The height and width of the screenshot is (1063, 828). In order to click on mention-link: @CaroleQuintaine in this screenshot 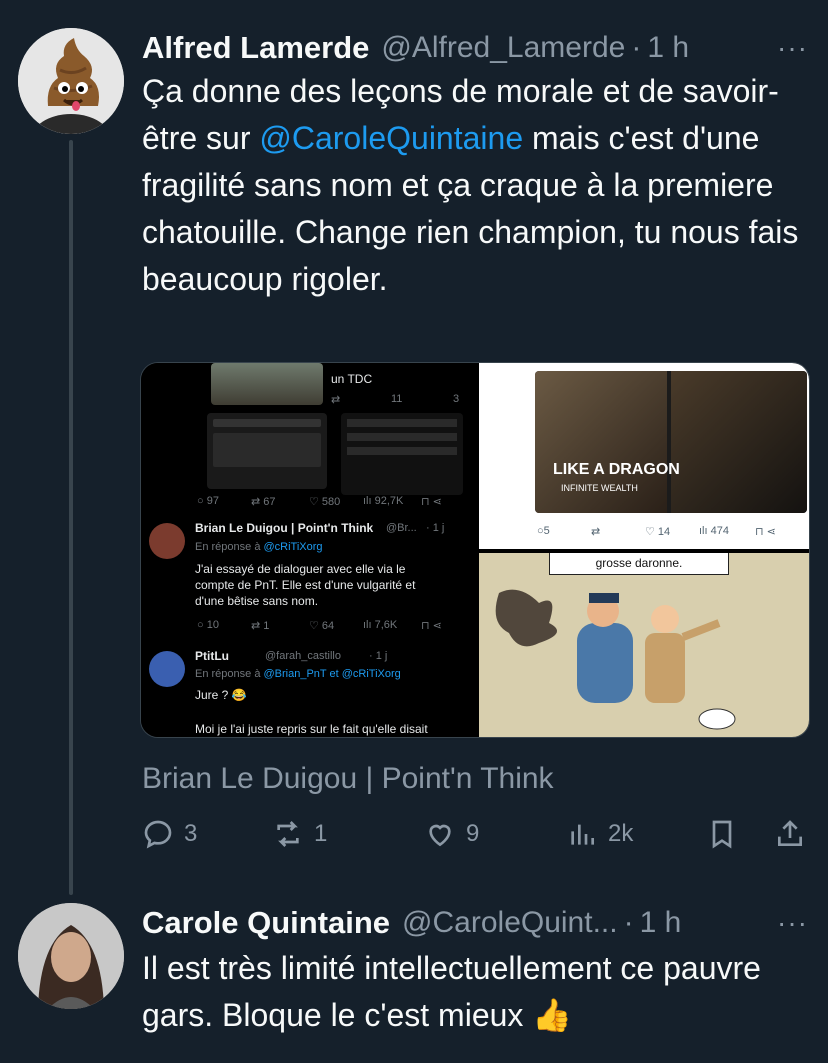, I will do `click(391, 138)`.